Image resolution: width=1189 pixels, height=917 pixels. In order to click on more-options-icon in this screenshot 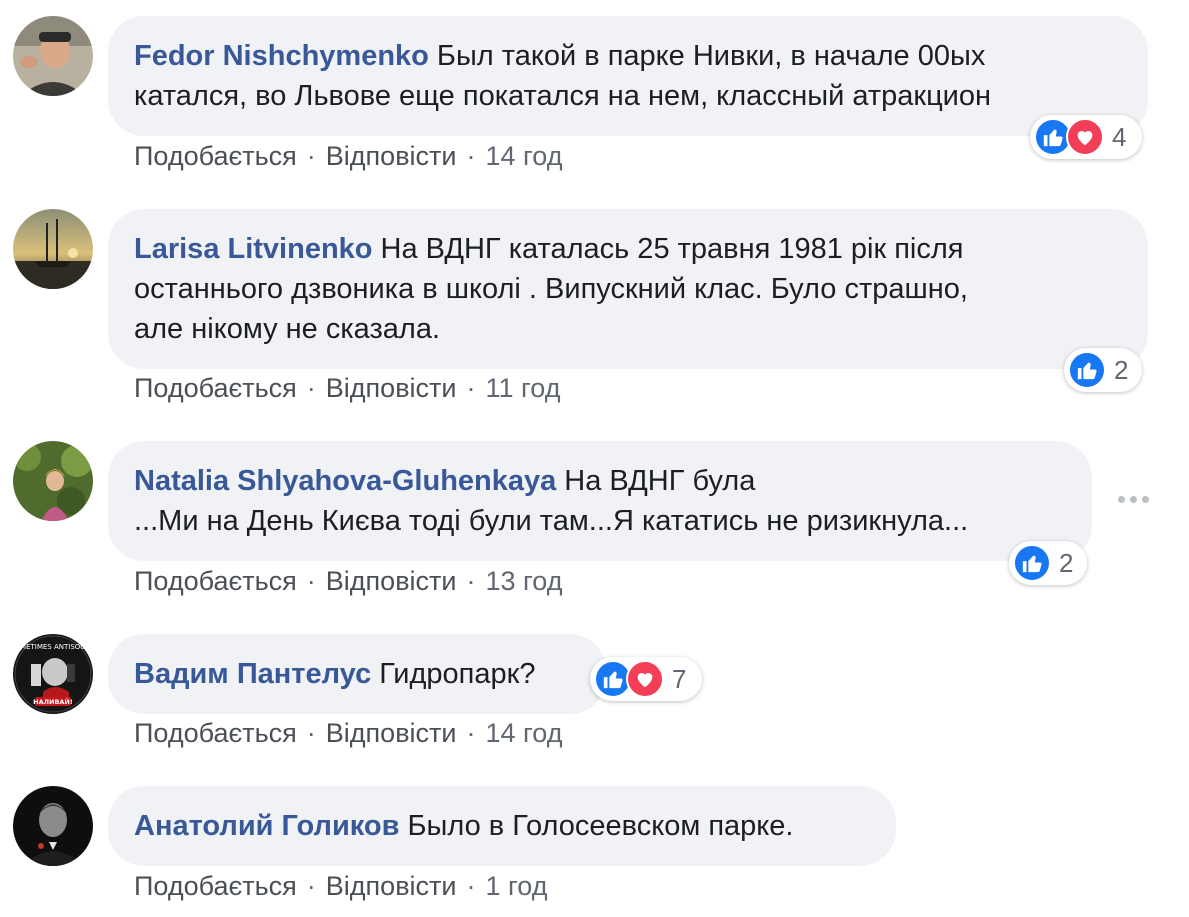, I will do `click(1133, 499)`.